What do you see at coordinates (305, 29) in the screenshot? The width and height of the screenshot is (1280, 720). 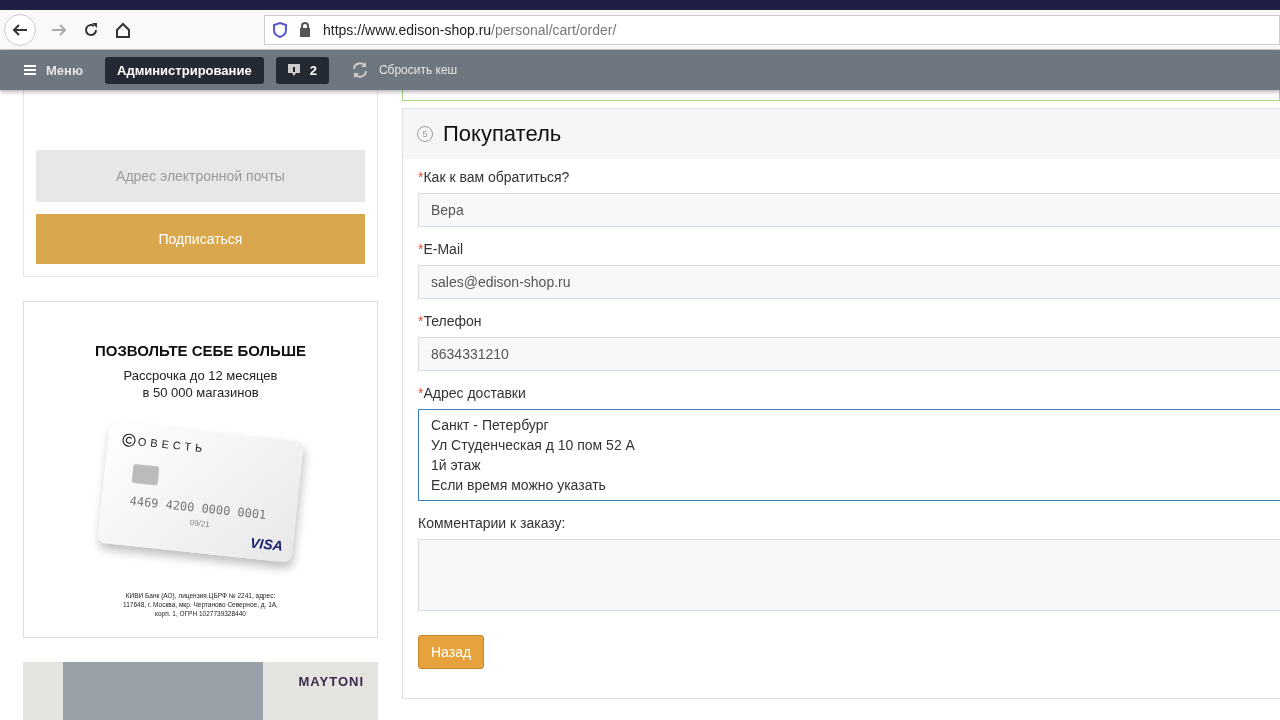 I see `lock-icon` at bounding box center [305, 29].